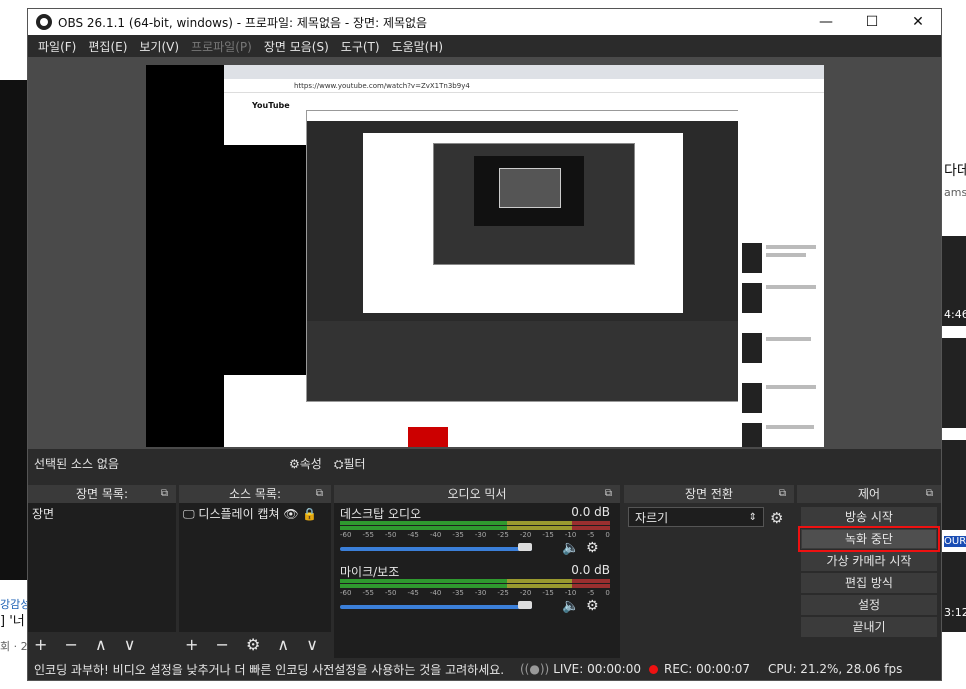 This screenshot has height=689, width=966. Describe the element at coordinates (13, 330) in the screenshot. I see `background-video-left` at that location.